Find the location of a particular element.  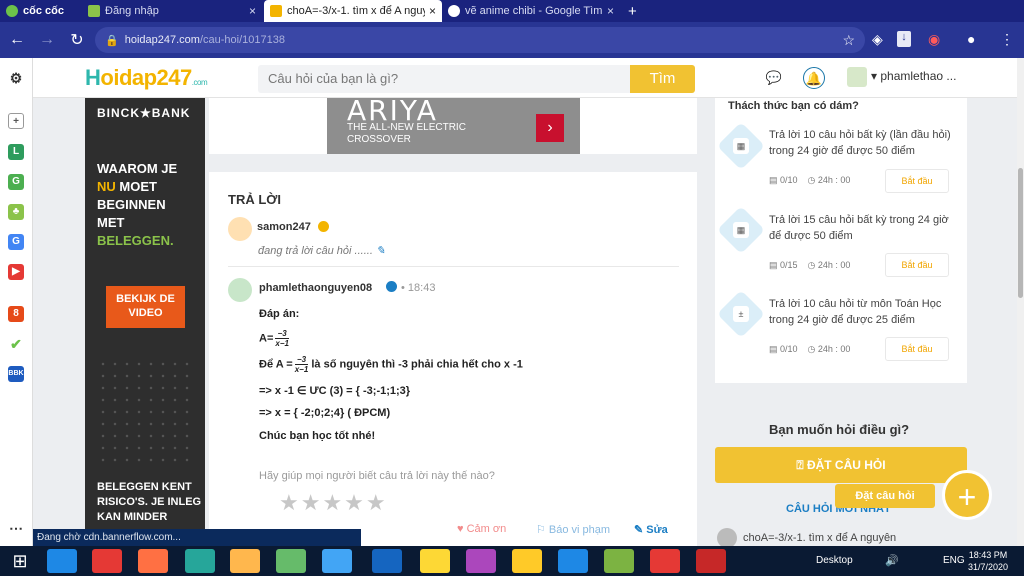

hoidap-favicon-icon is located at coordinates (276, 11).